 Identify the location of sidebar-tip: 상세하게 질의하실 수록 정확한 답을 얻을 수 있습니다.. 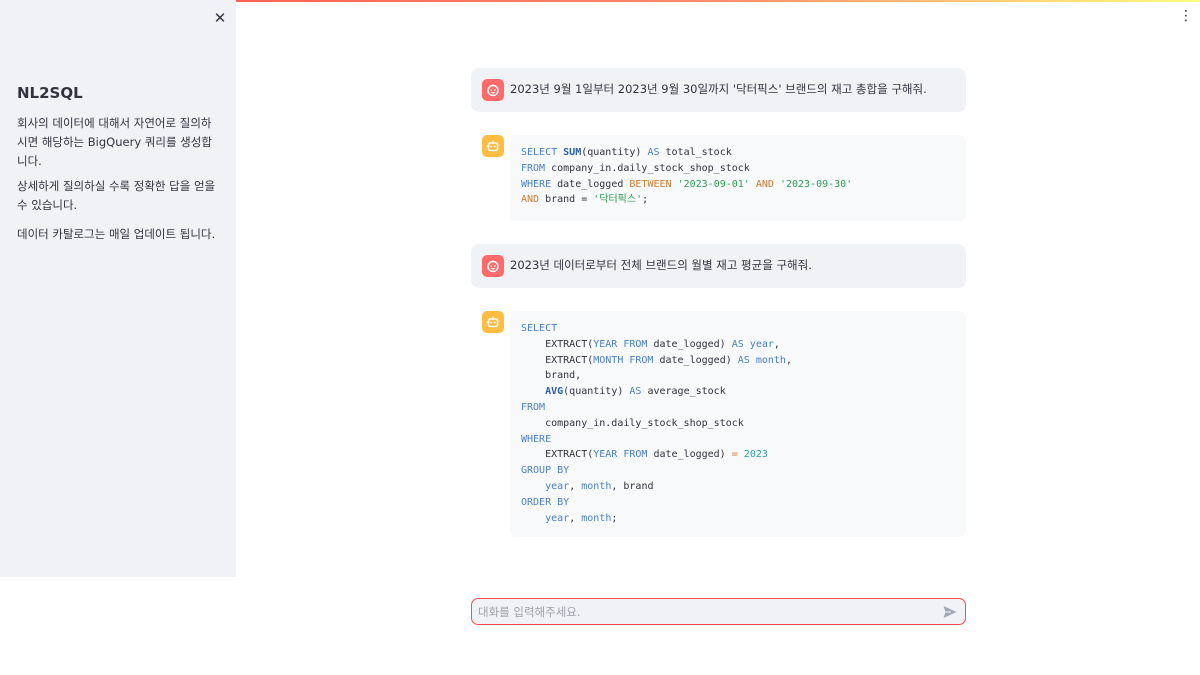
(116, 195).